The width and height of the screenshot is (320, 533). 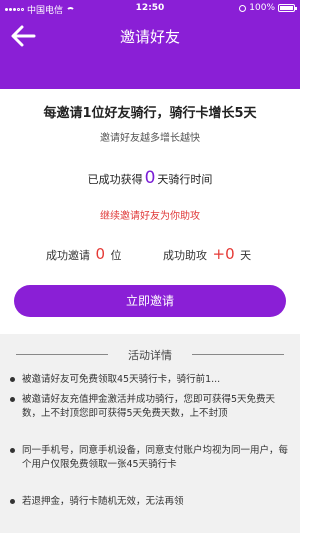 I want to click on alarm-icon, so click(x=243, y=8).